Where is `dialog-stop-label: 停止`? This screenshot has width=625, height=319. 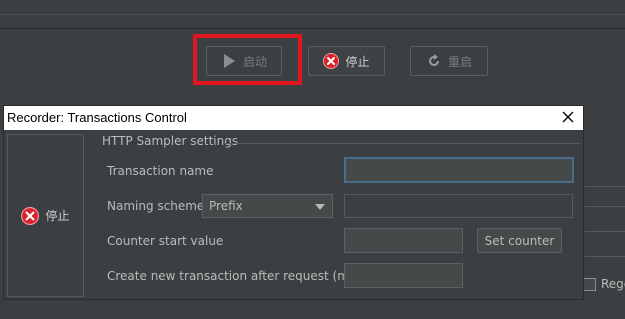 dialog-stop-label: 停止 is located at coordinates (57, 216).